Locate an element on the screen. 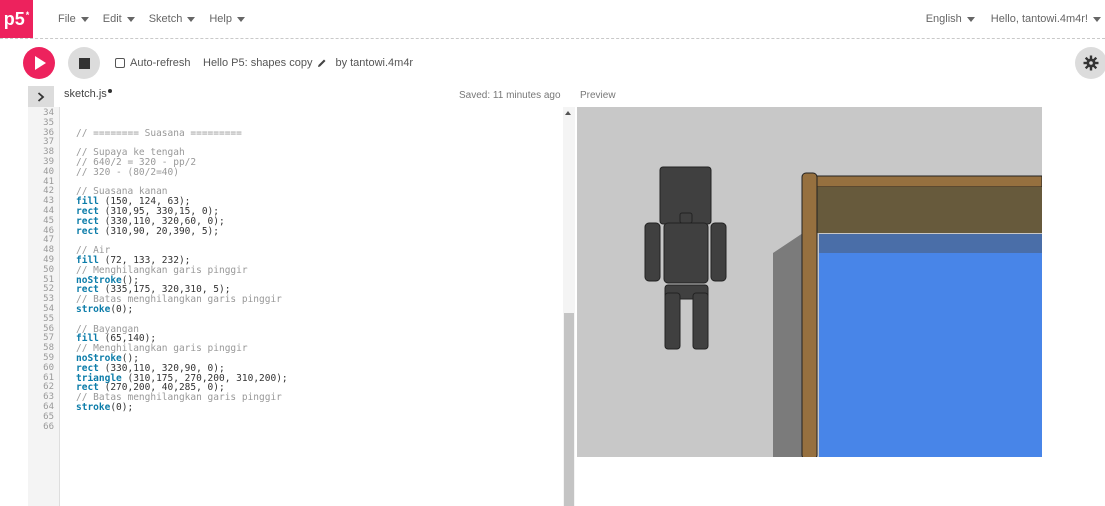 This screenshot has height=506, width=1105. gear-icon is located at coordinates (1091, 63).